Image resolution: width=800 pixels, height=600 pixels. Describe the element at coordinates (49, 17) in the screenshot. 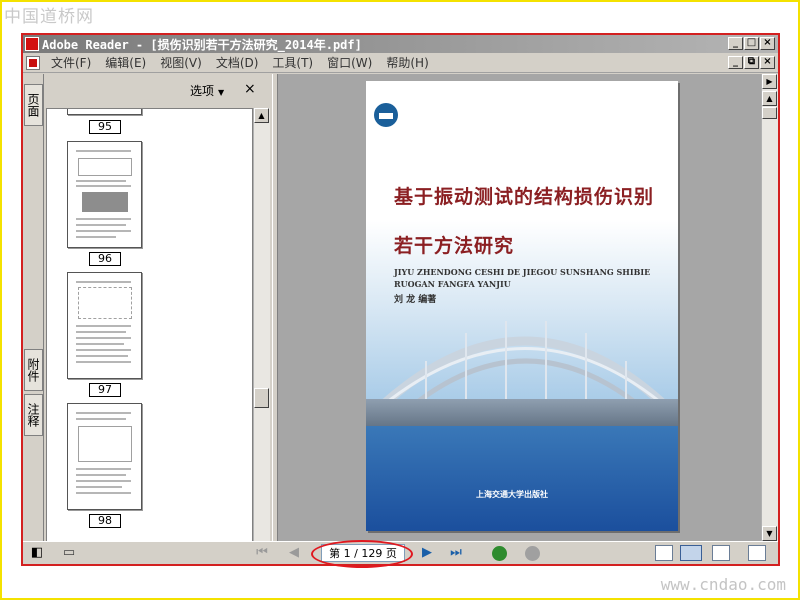

I see `site-logo: 中国道桥网` at that location.